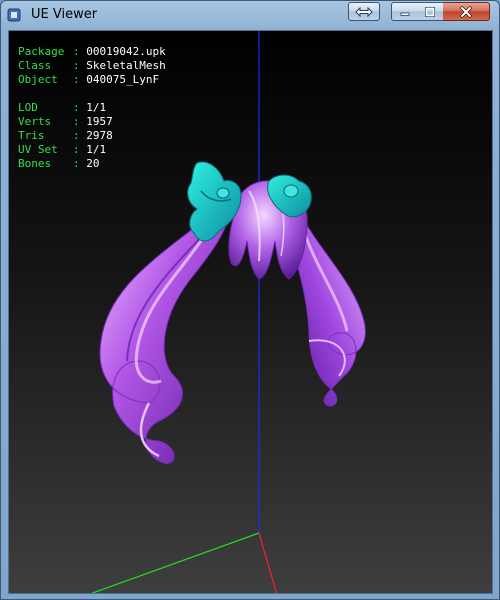  What do you see at coordinates (76, 149) in the screenshot?
I see `uvset-sep: :` at bounding box center [76, 149].